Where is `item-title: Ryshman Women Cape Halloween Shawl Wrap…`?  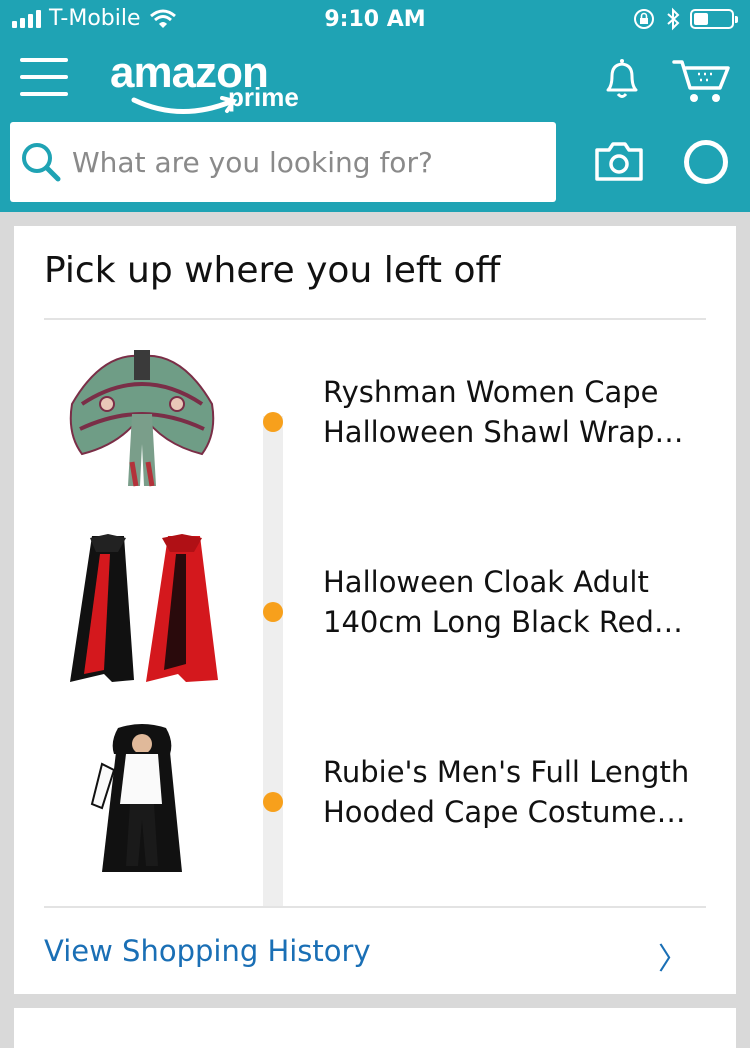 item-title: Ryshman Women Cape Halloween Shawl Wrap… is located at coordinates (513, 412).